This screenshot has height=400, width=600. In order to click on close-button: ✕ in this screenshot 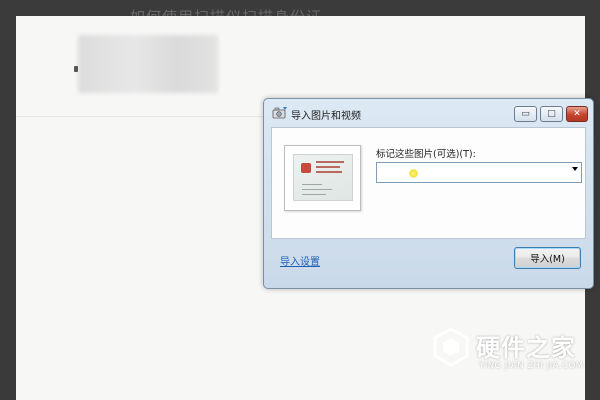, I will do `click(577, 114)`.